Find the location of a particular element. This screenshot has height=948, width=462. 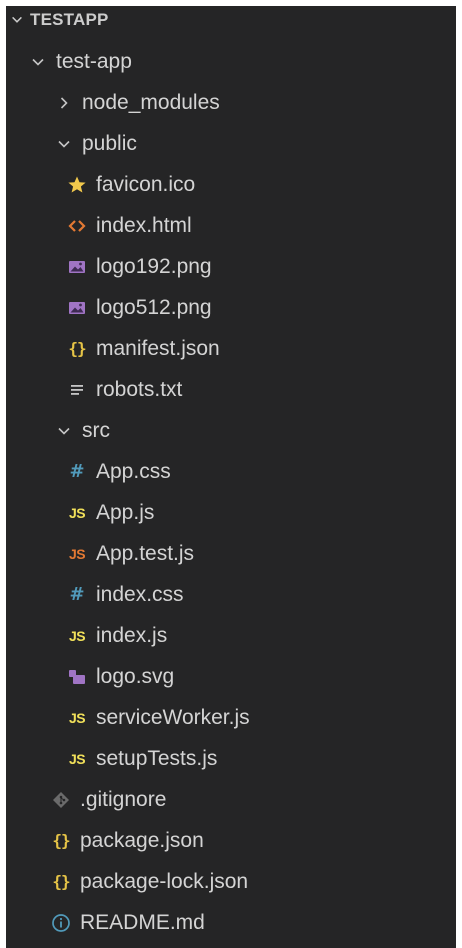

tree-folder-src: src is located at coordinates (231, 430).